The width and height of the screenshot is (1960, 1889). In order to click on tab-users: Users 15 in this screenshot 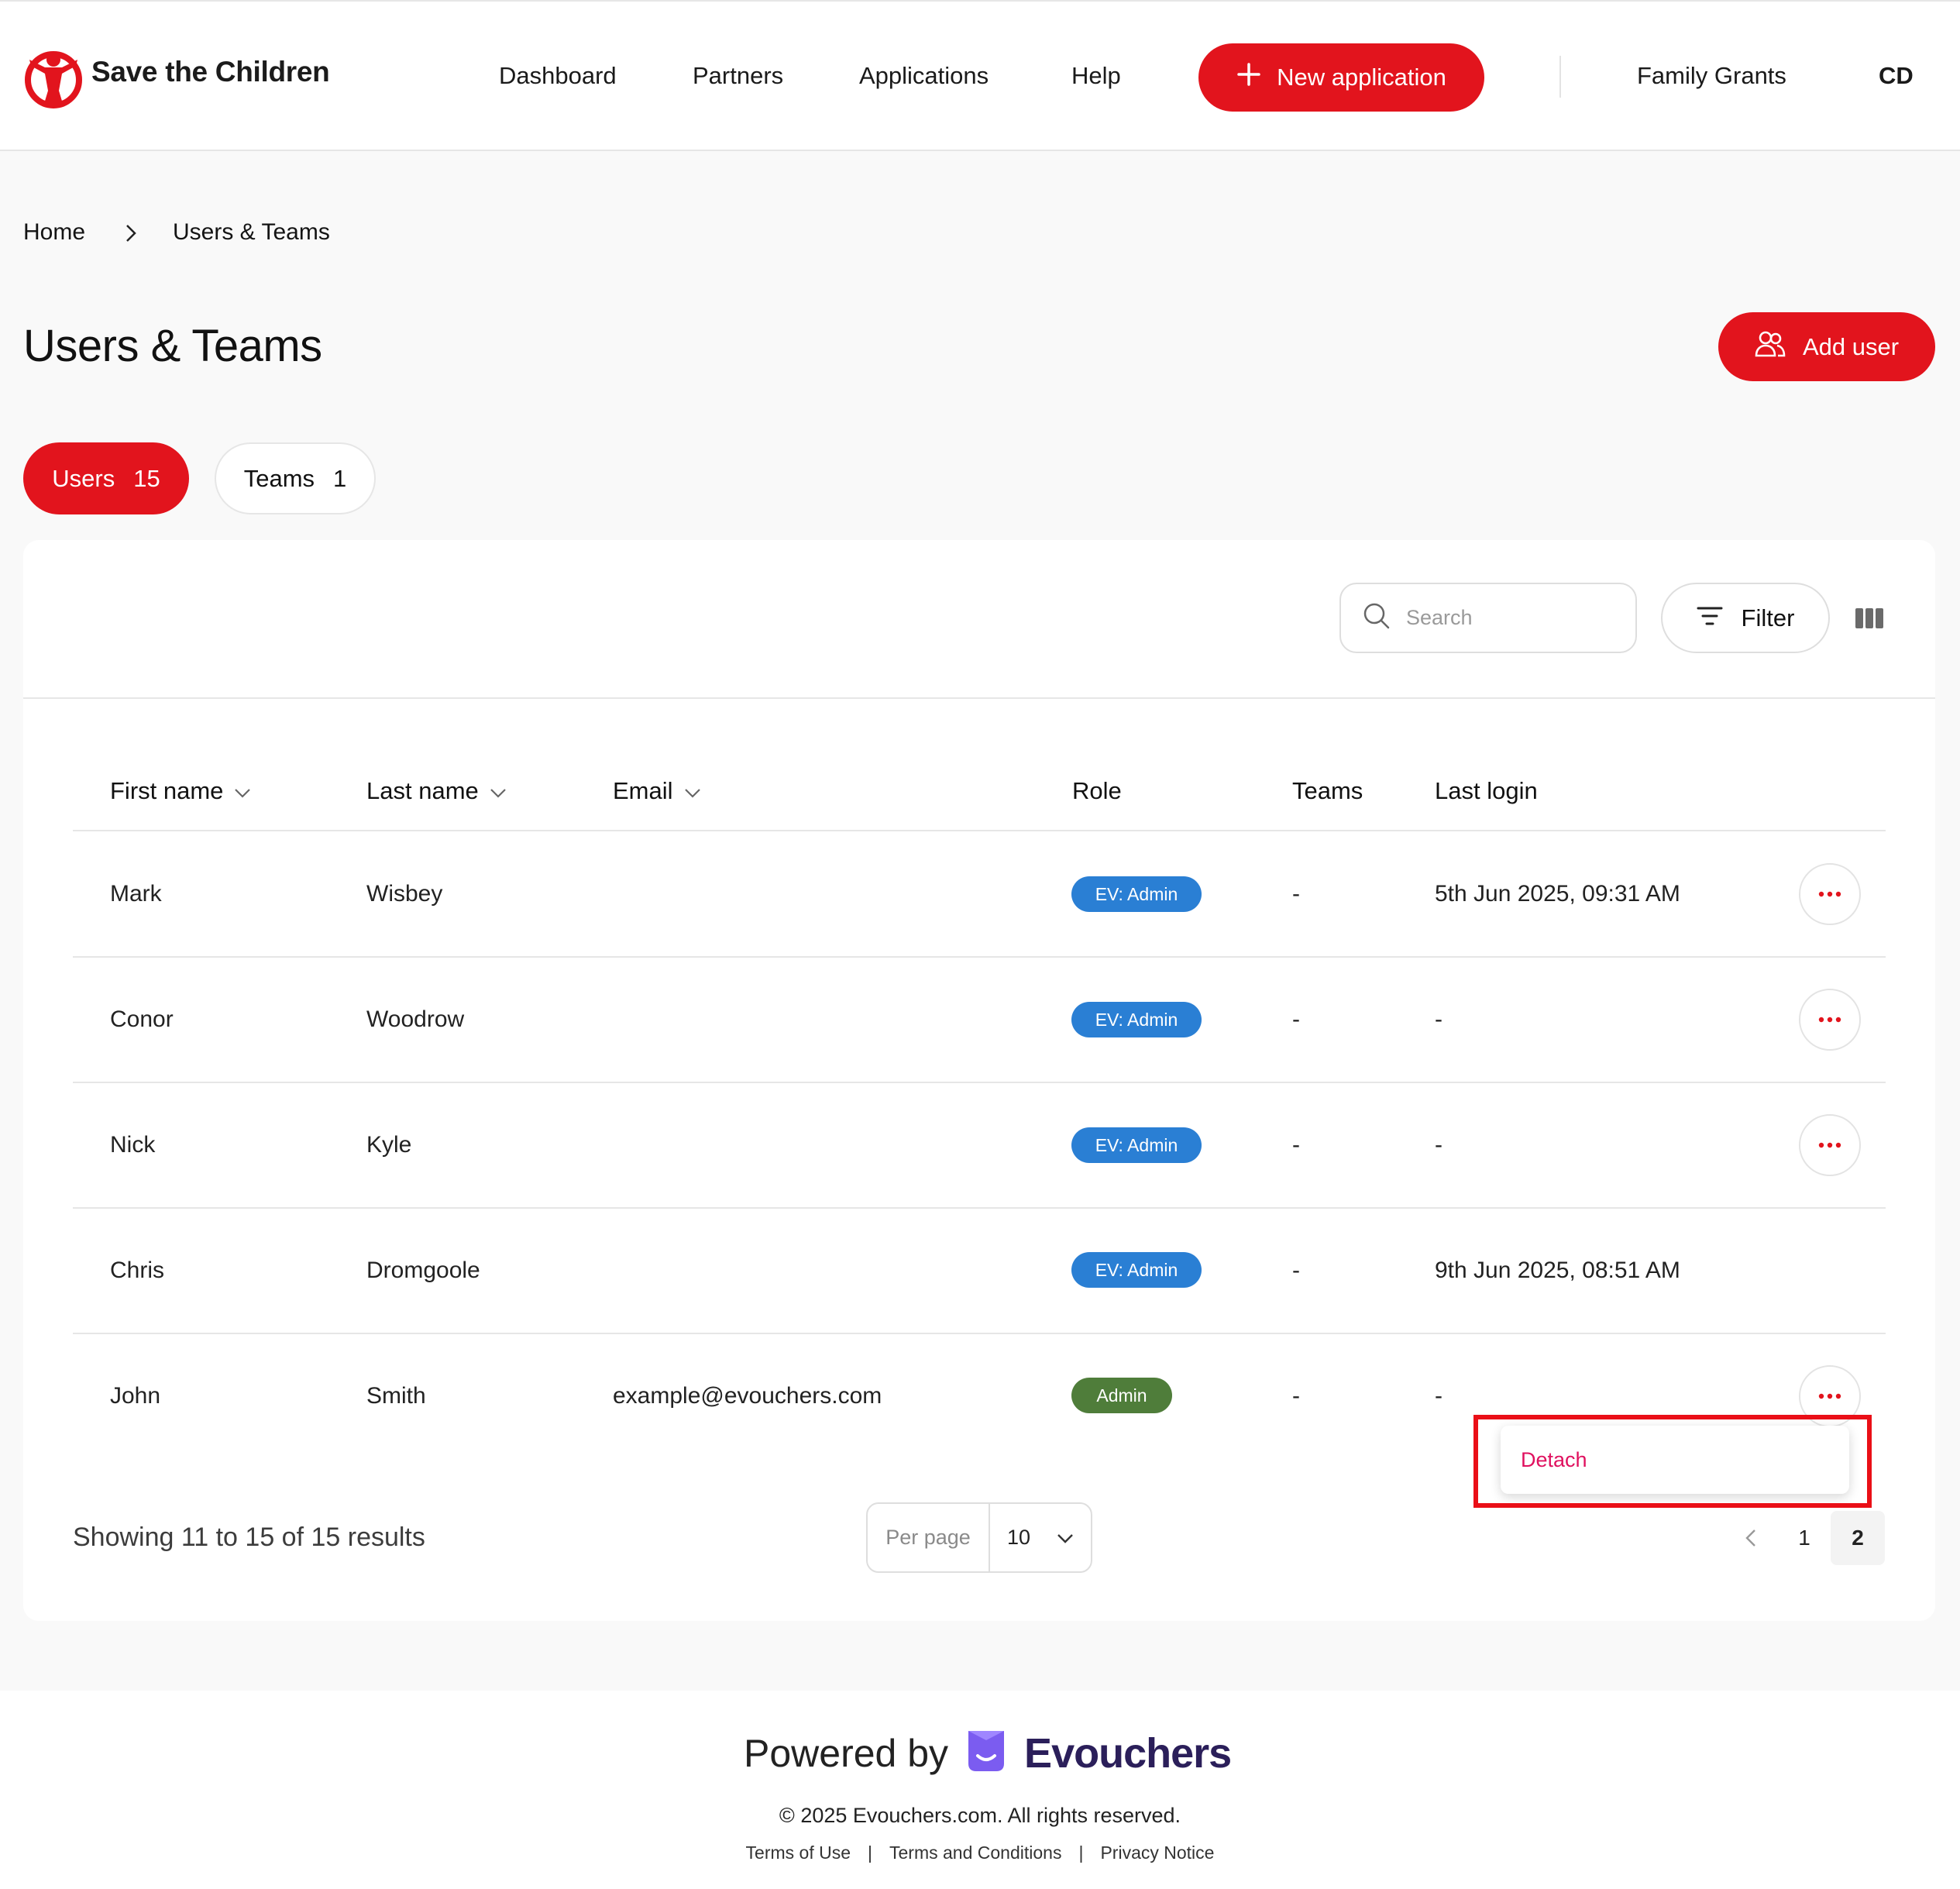, I will do `click(106, 478)`.